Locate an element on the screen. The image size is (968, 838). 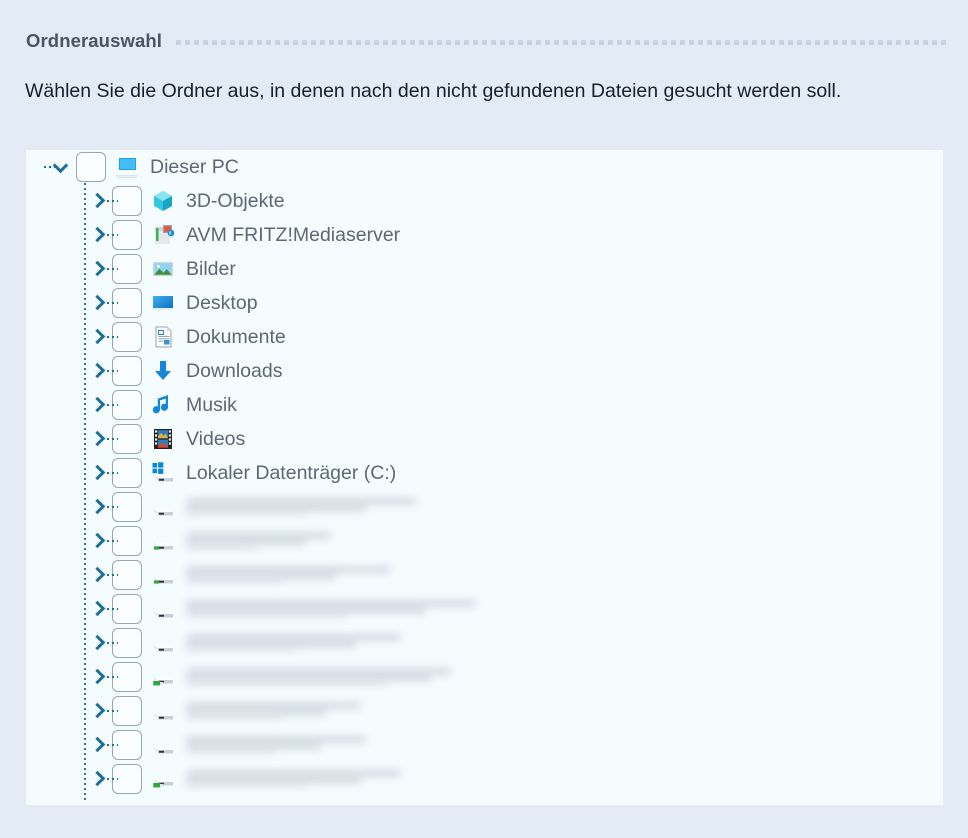
media-server-icon is located at coordinates (163, 235).